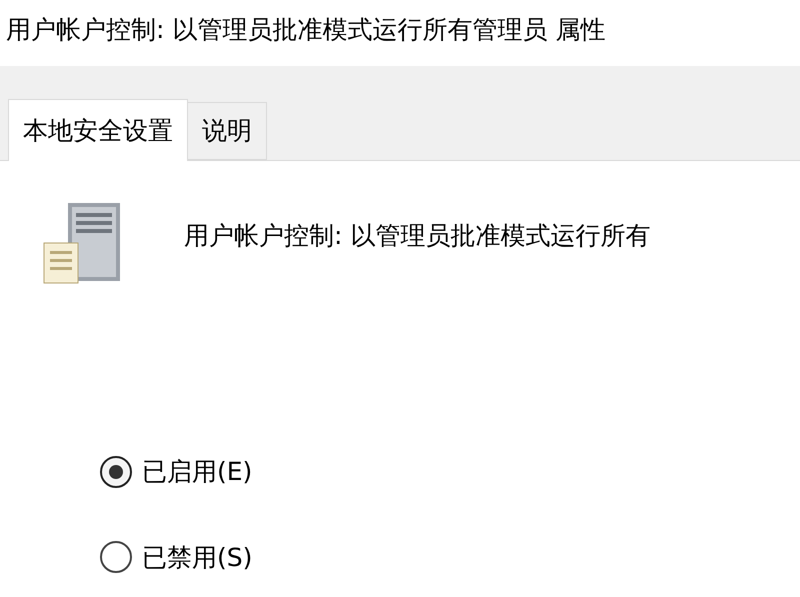  Describe the element at coordinates (417, 236) in the screenshot. I see `policy-name: 用户帐户控制: 以管理员批准模式运行所有` at that location.